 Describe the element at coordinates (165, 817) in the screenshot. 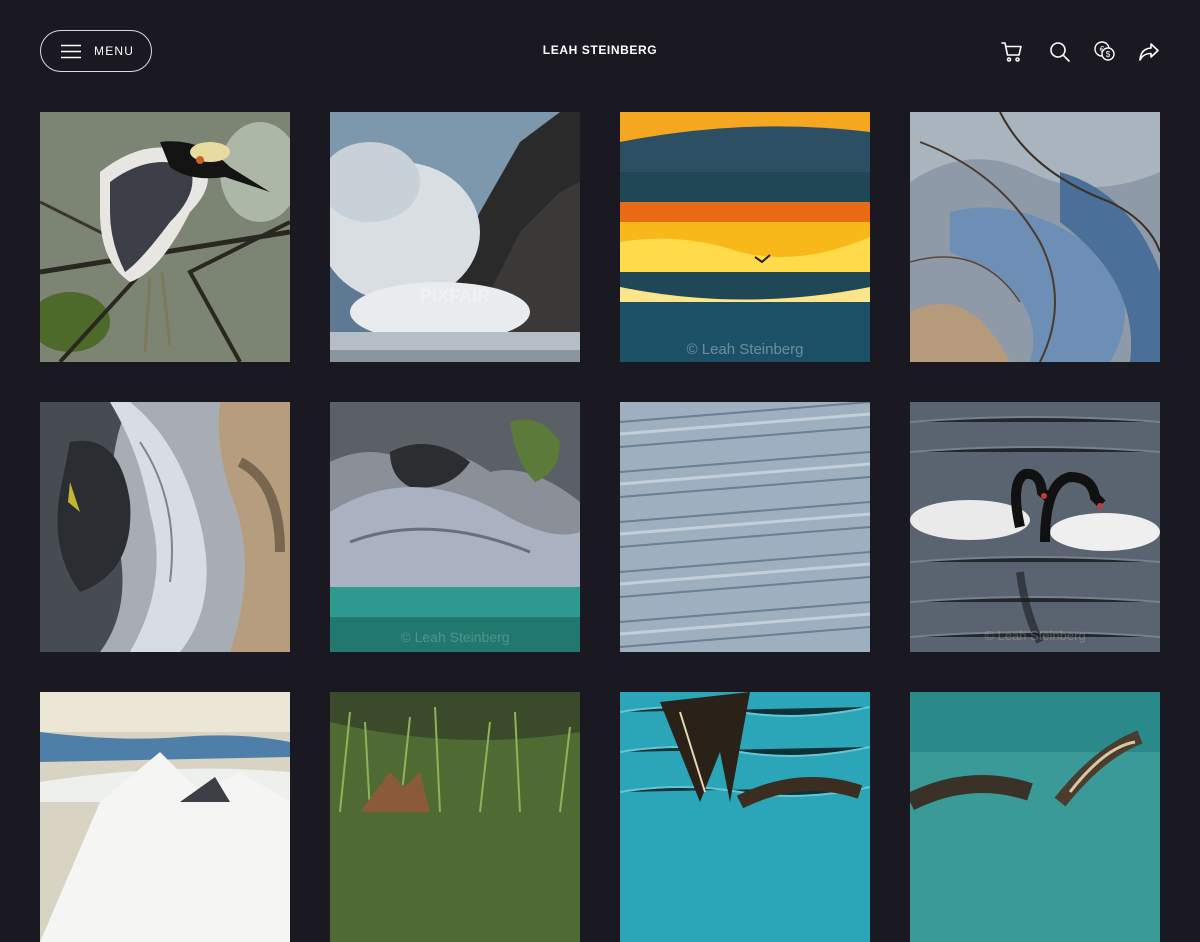

I see `photo-mountains` at that location.